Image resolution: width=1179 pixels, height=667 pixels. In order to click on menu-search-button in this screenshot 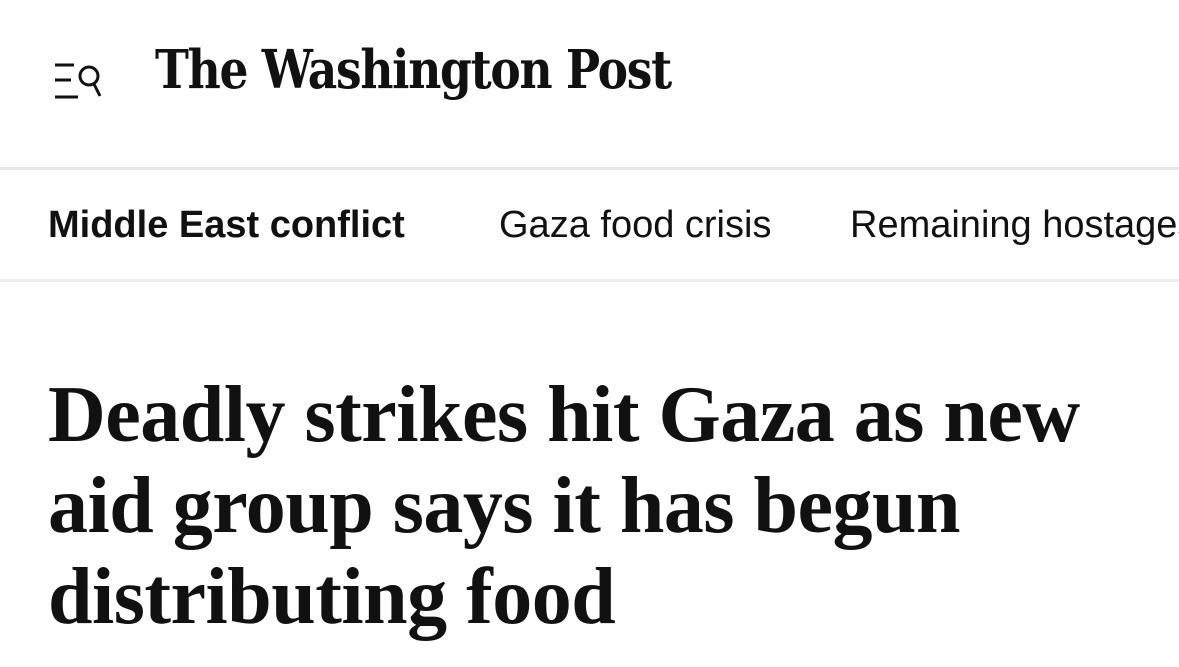, I will do `click(79, 82)`.